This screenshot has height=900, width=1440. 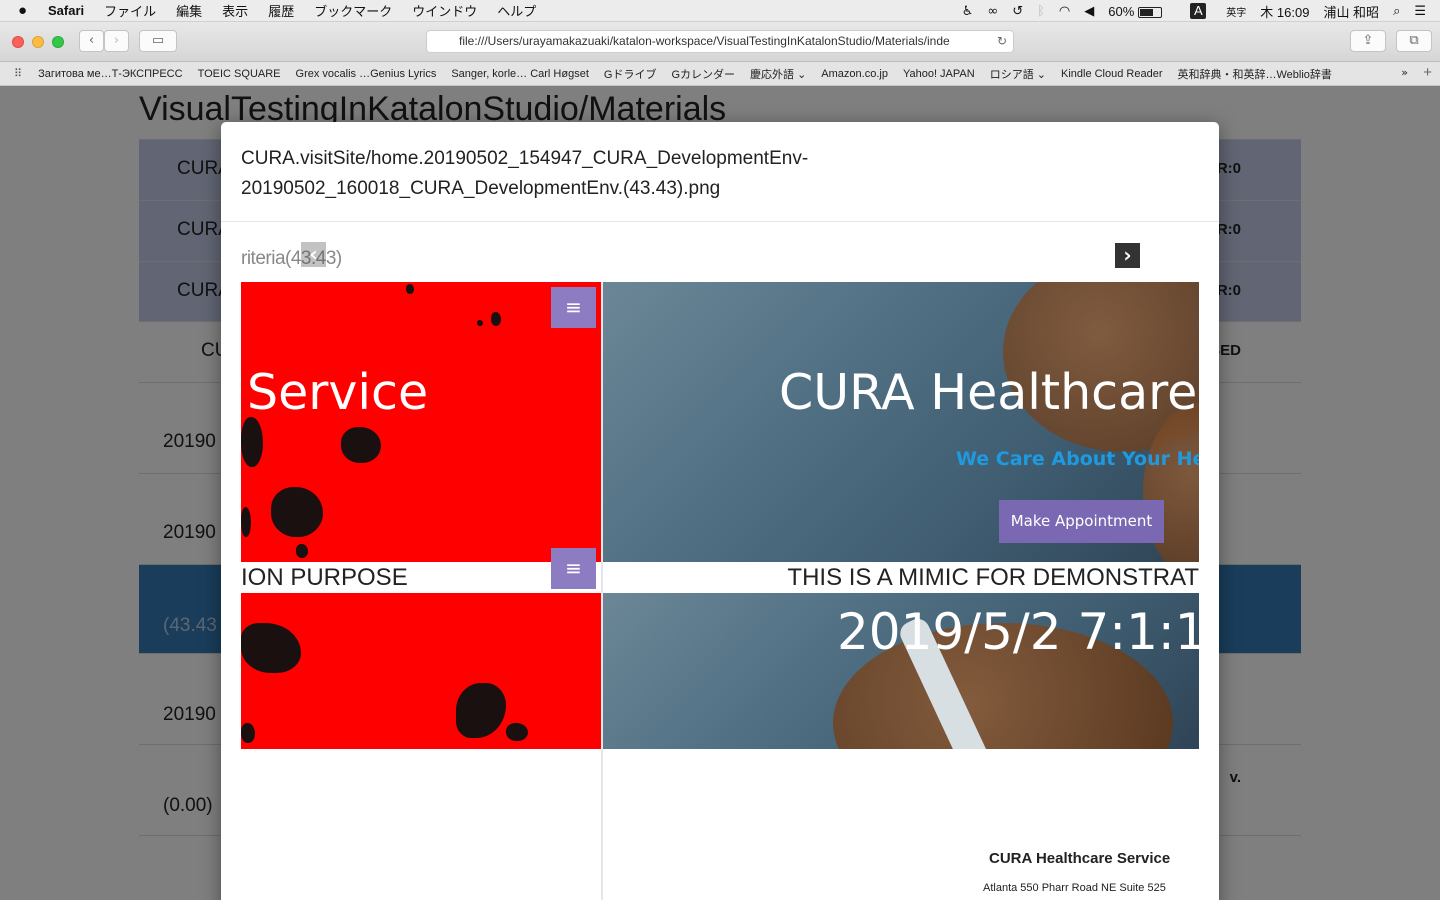 What do you see at coordinates (720, 221) in the screenshot?
I see `modal-divider` at bounding box center [720, 221].